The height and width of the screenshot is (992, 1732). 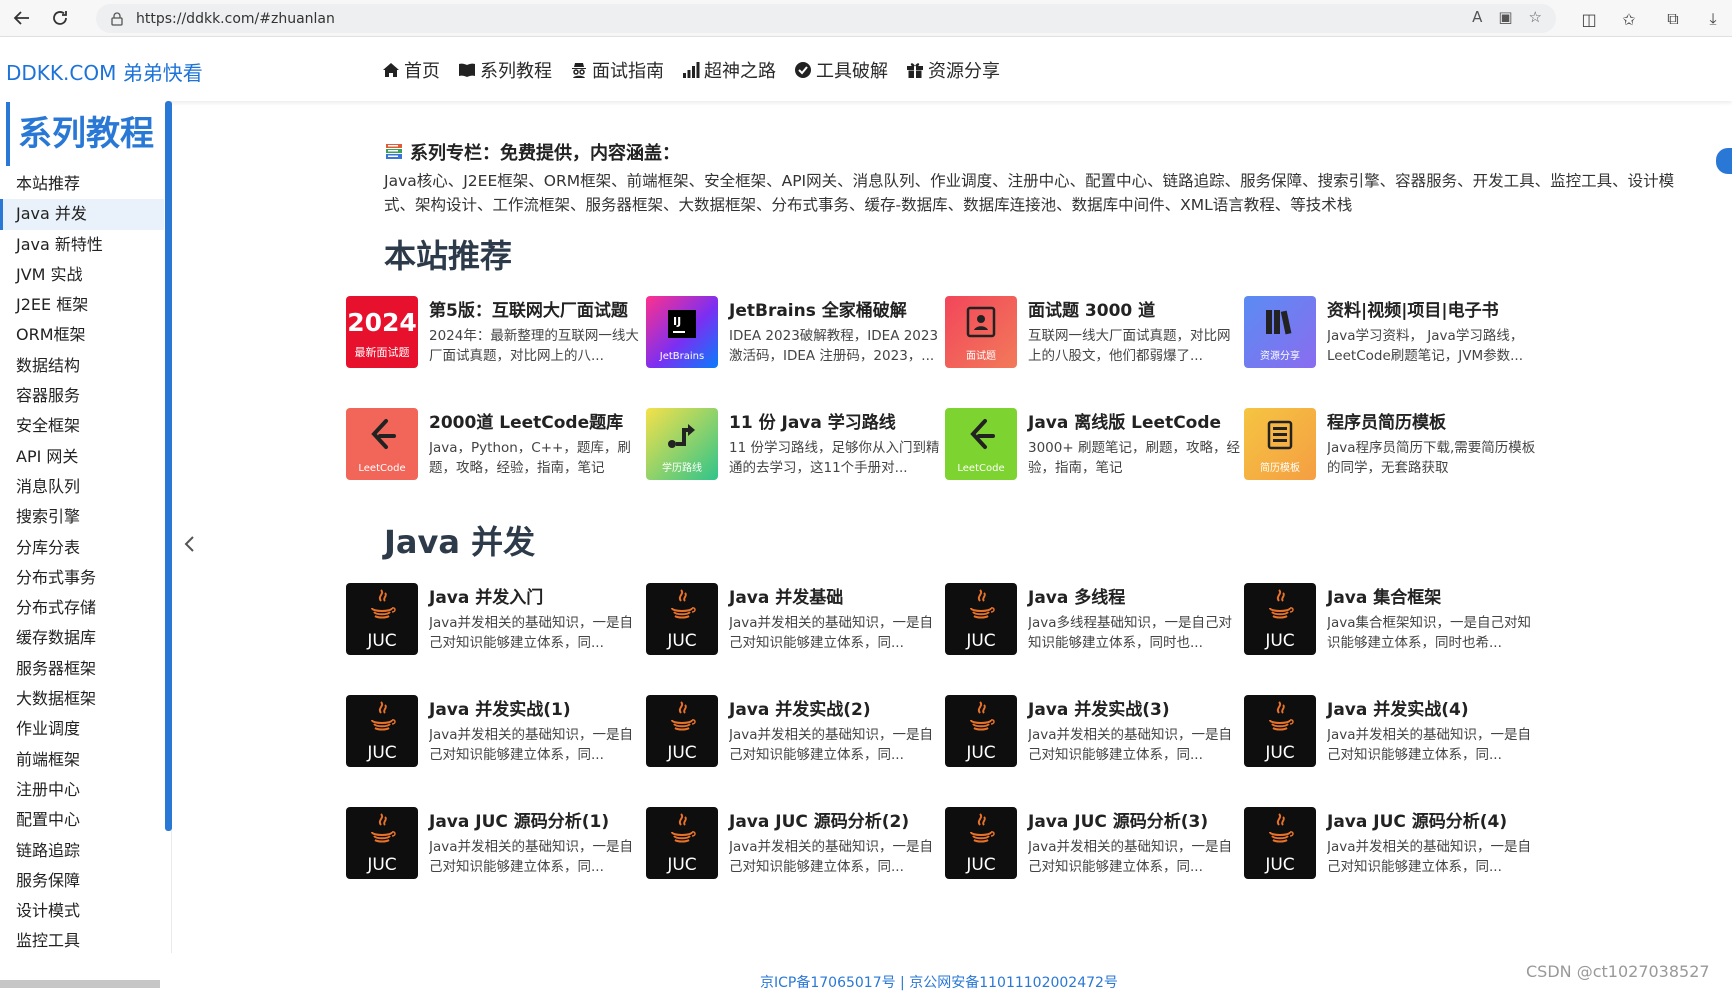 I want to click on collections-icon: ⧉, so click(x=1673, y=19).